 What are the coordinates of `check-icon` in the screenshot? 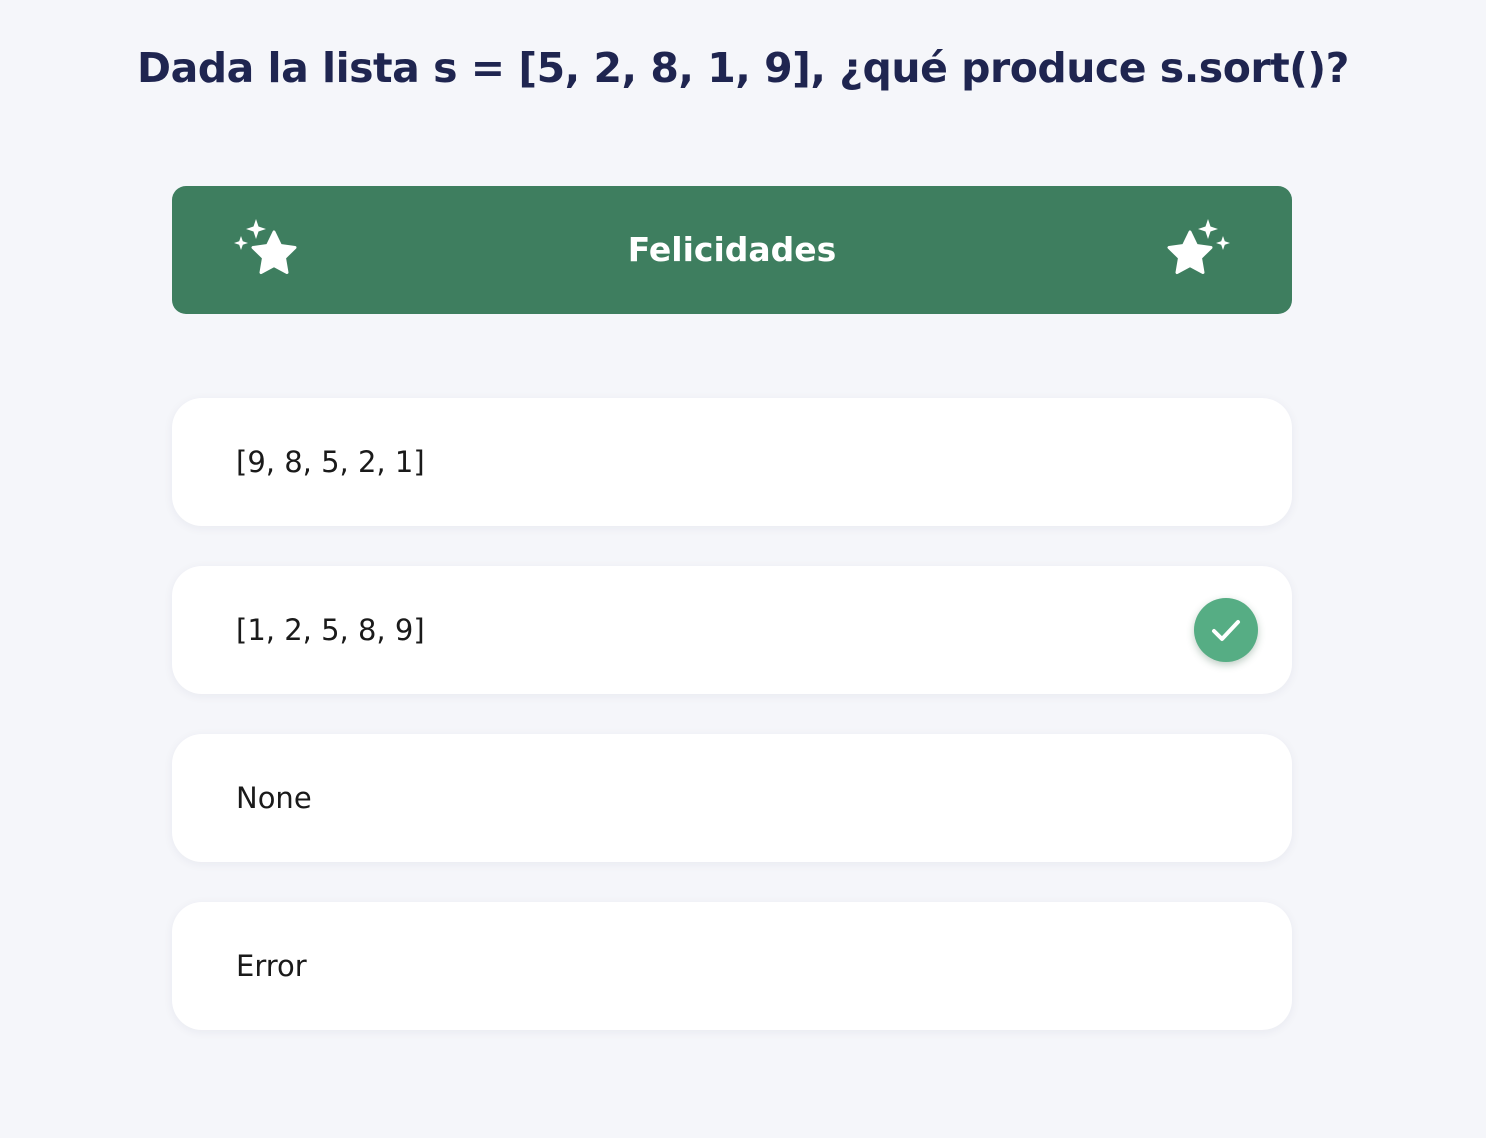 It's located at (1226, 630).